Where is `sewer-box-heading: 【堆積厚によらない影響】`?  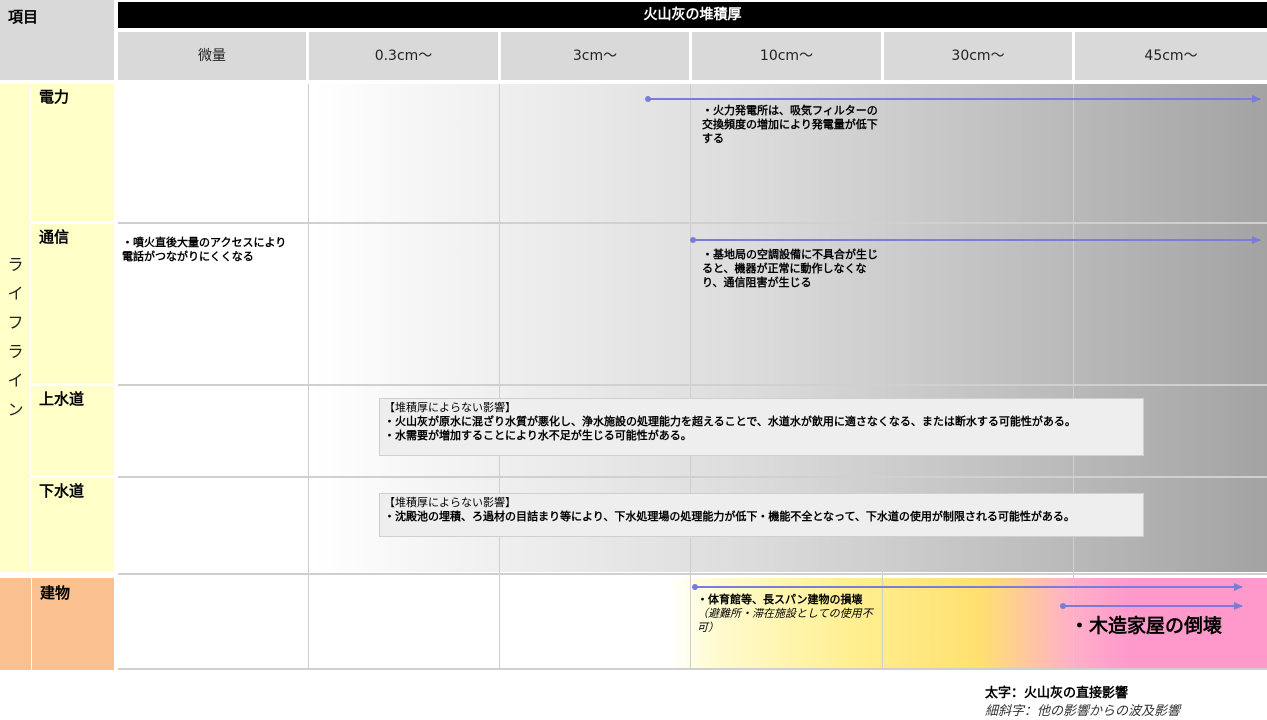
sewer-box-heading: 【堆積厚によらない影響】 is located at coordinates (450, 502).